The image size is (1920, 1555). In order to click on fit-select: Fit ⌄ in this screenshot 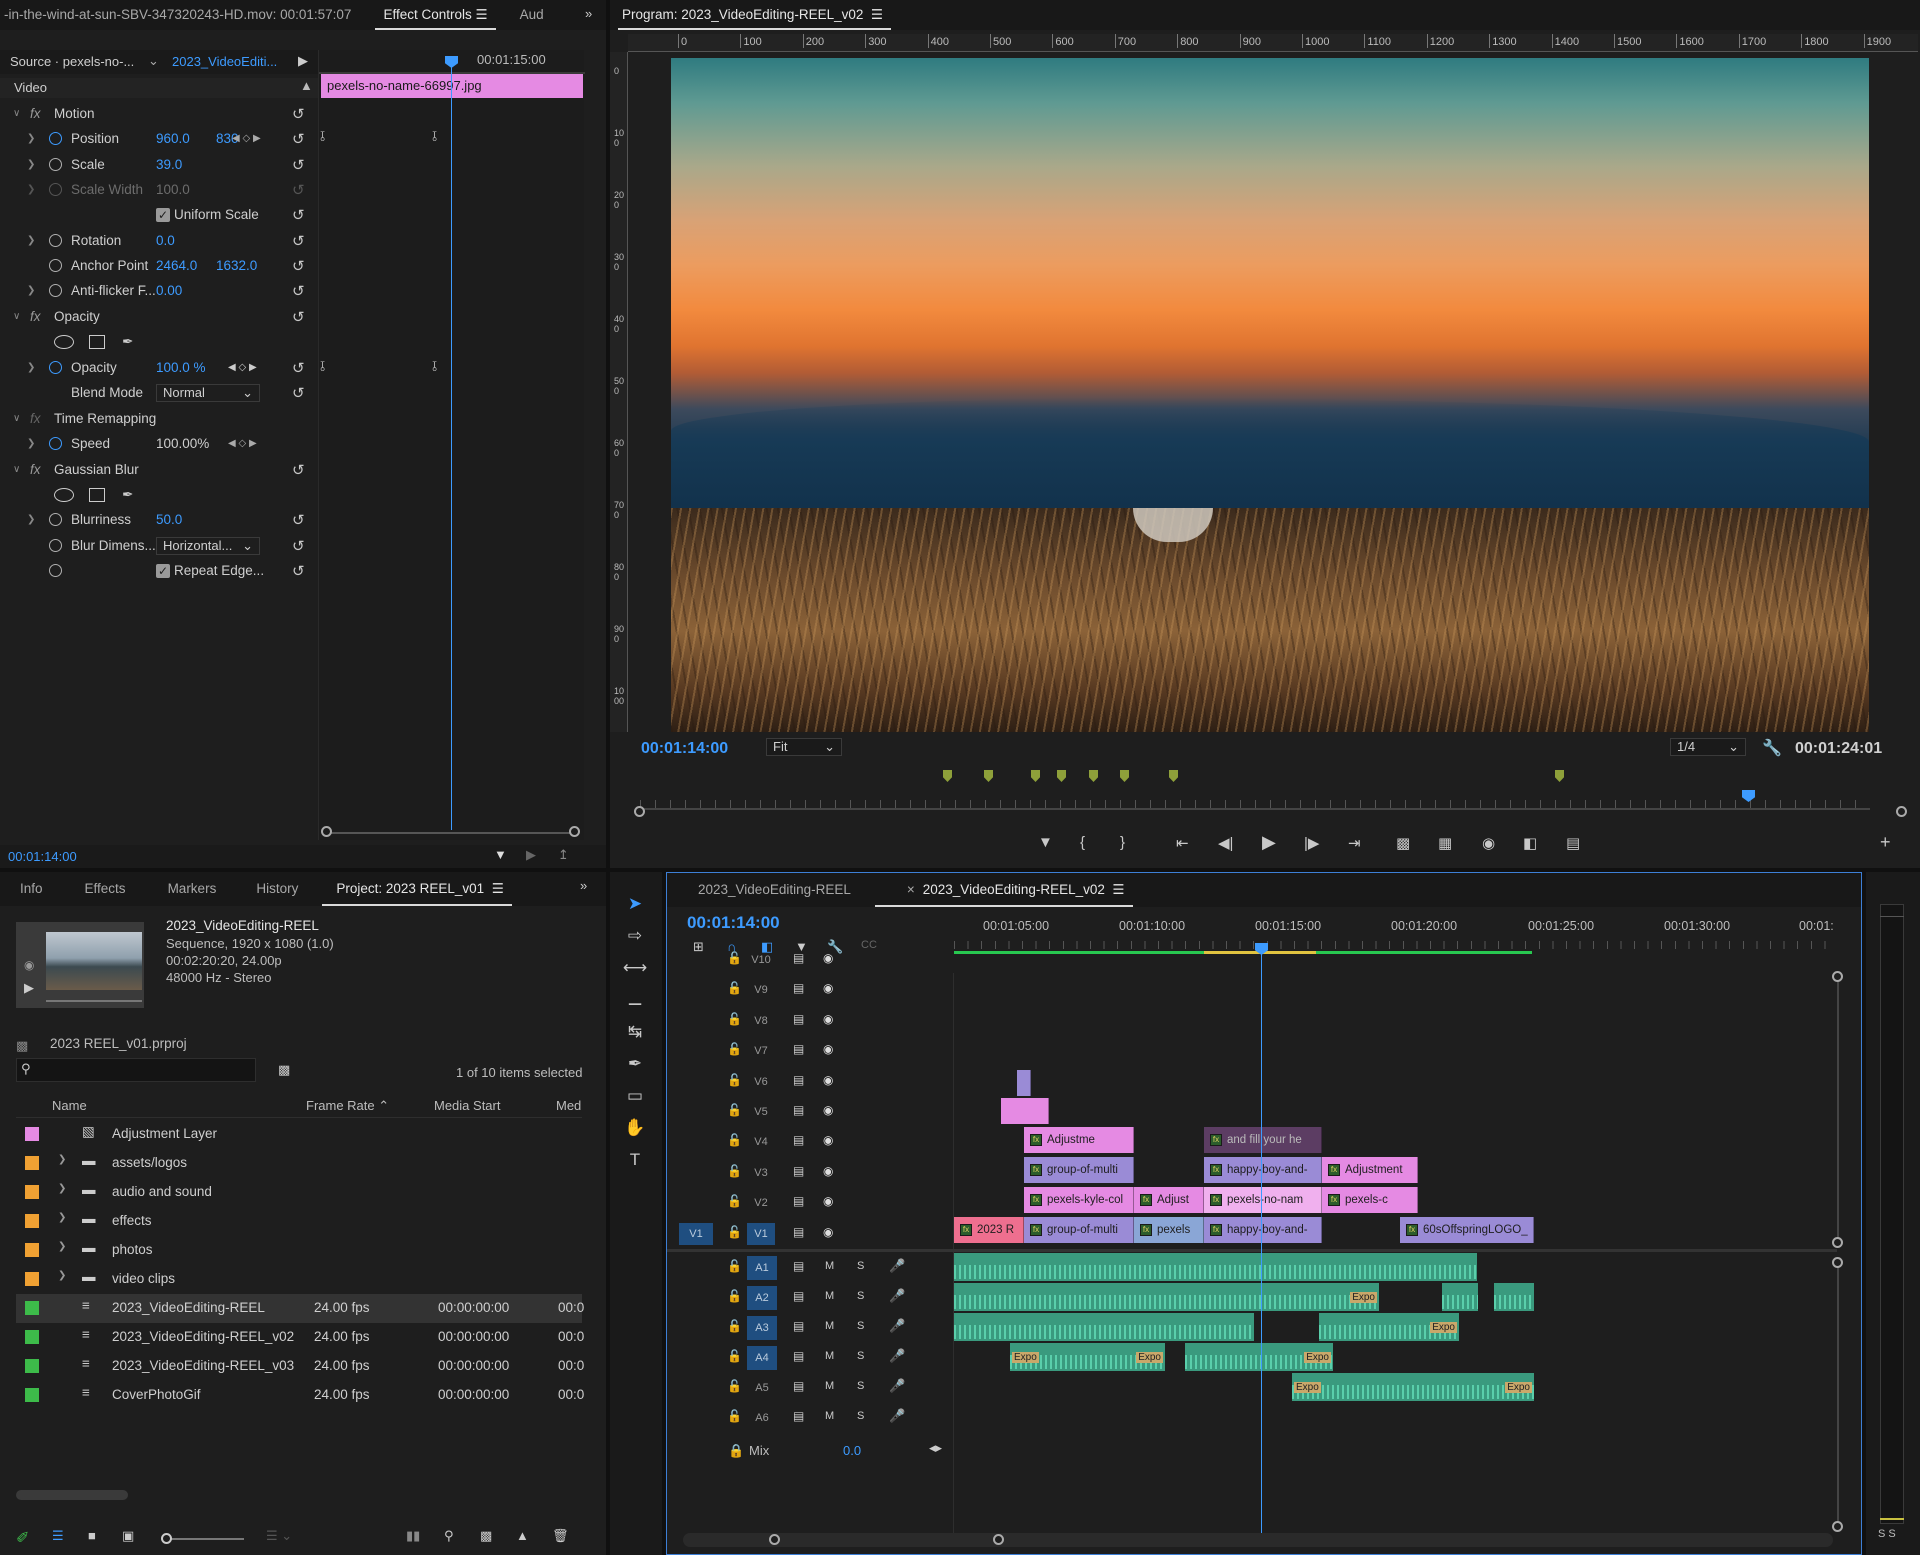, I will do `click(804, 747)`.